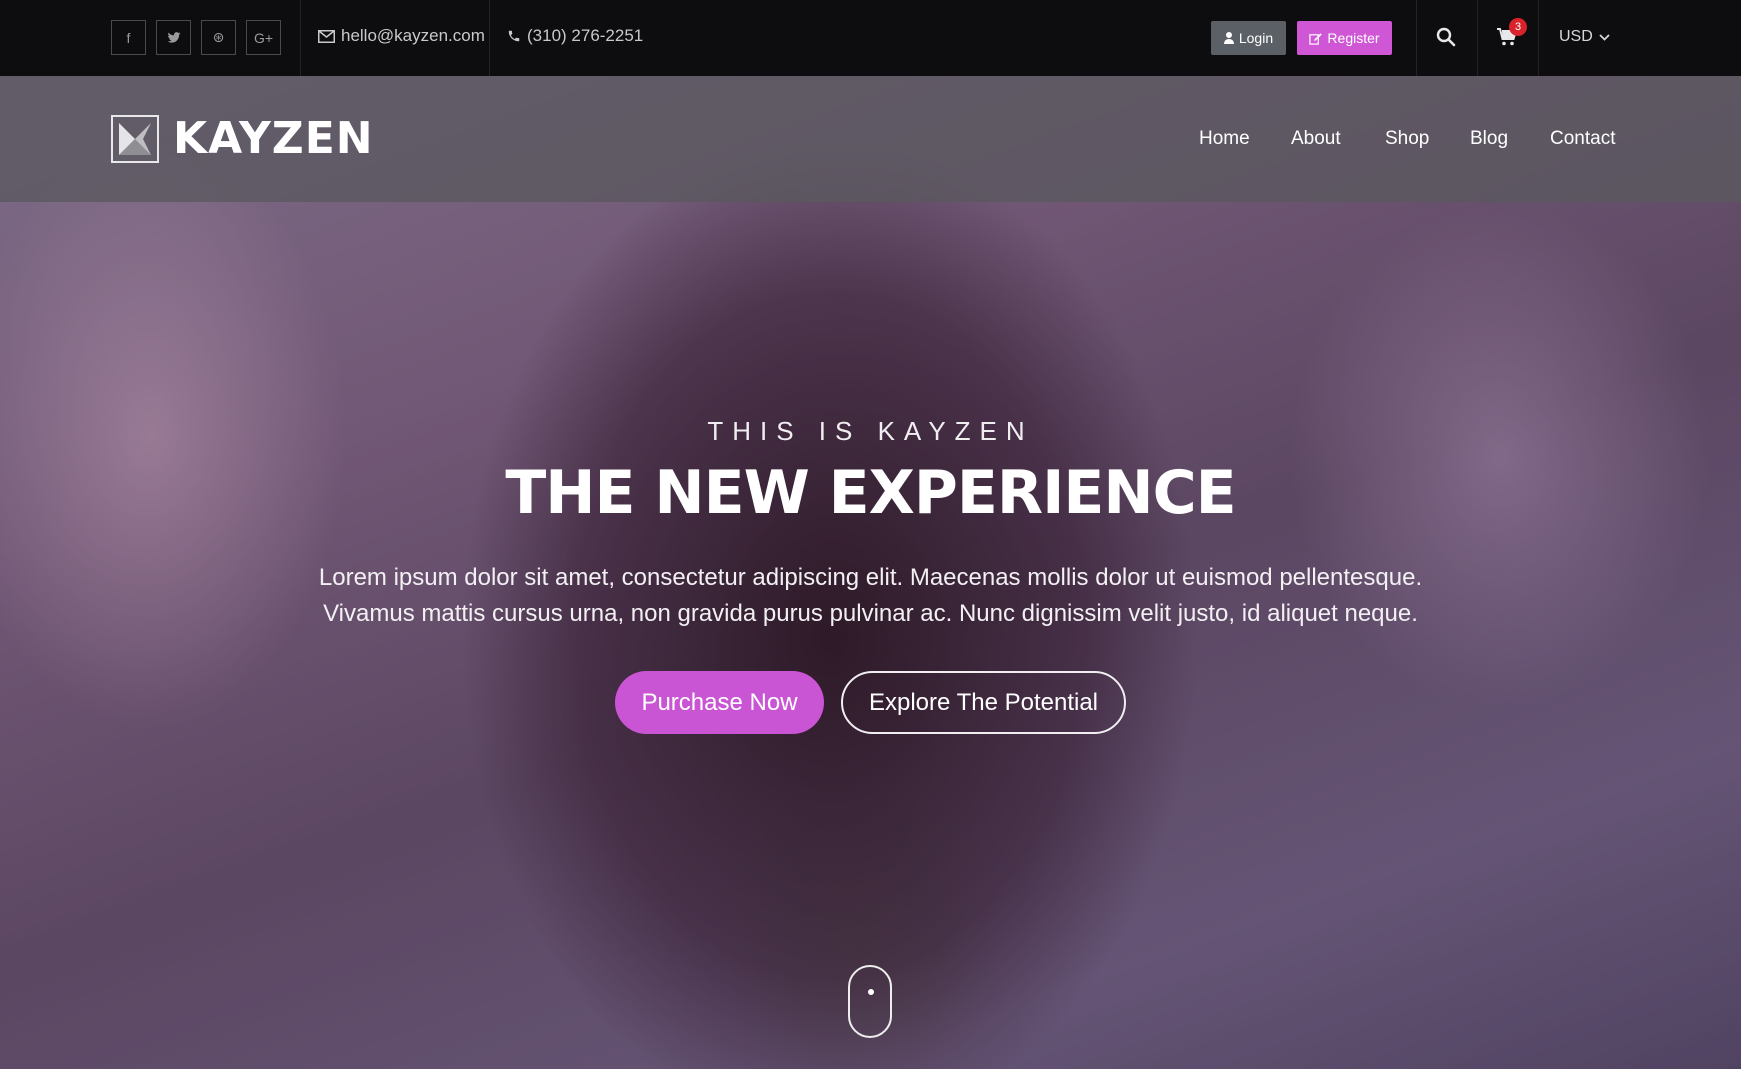  I want to click on logo: KAYZEN, so click(242, 139).